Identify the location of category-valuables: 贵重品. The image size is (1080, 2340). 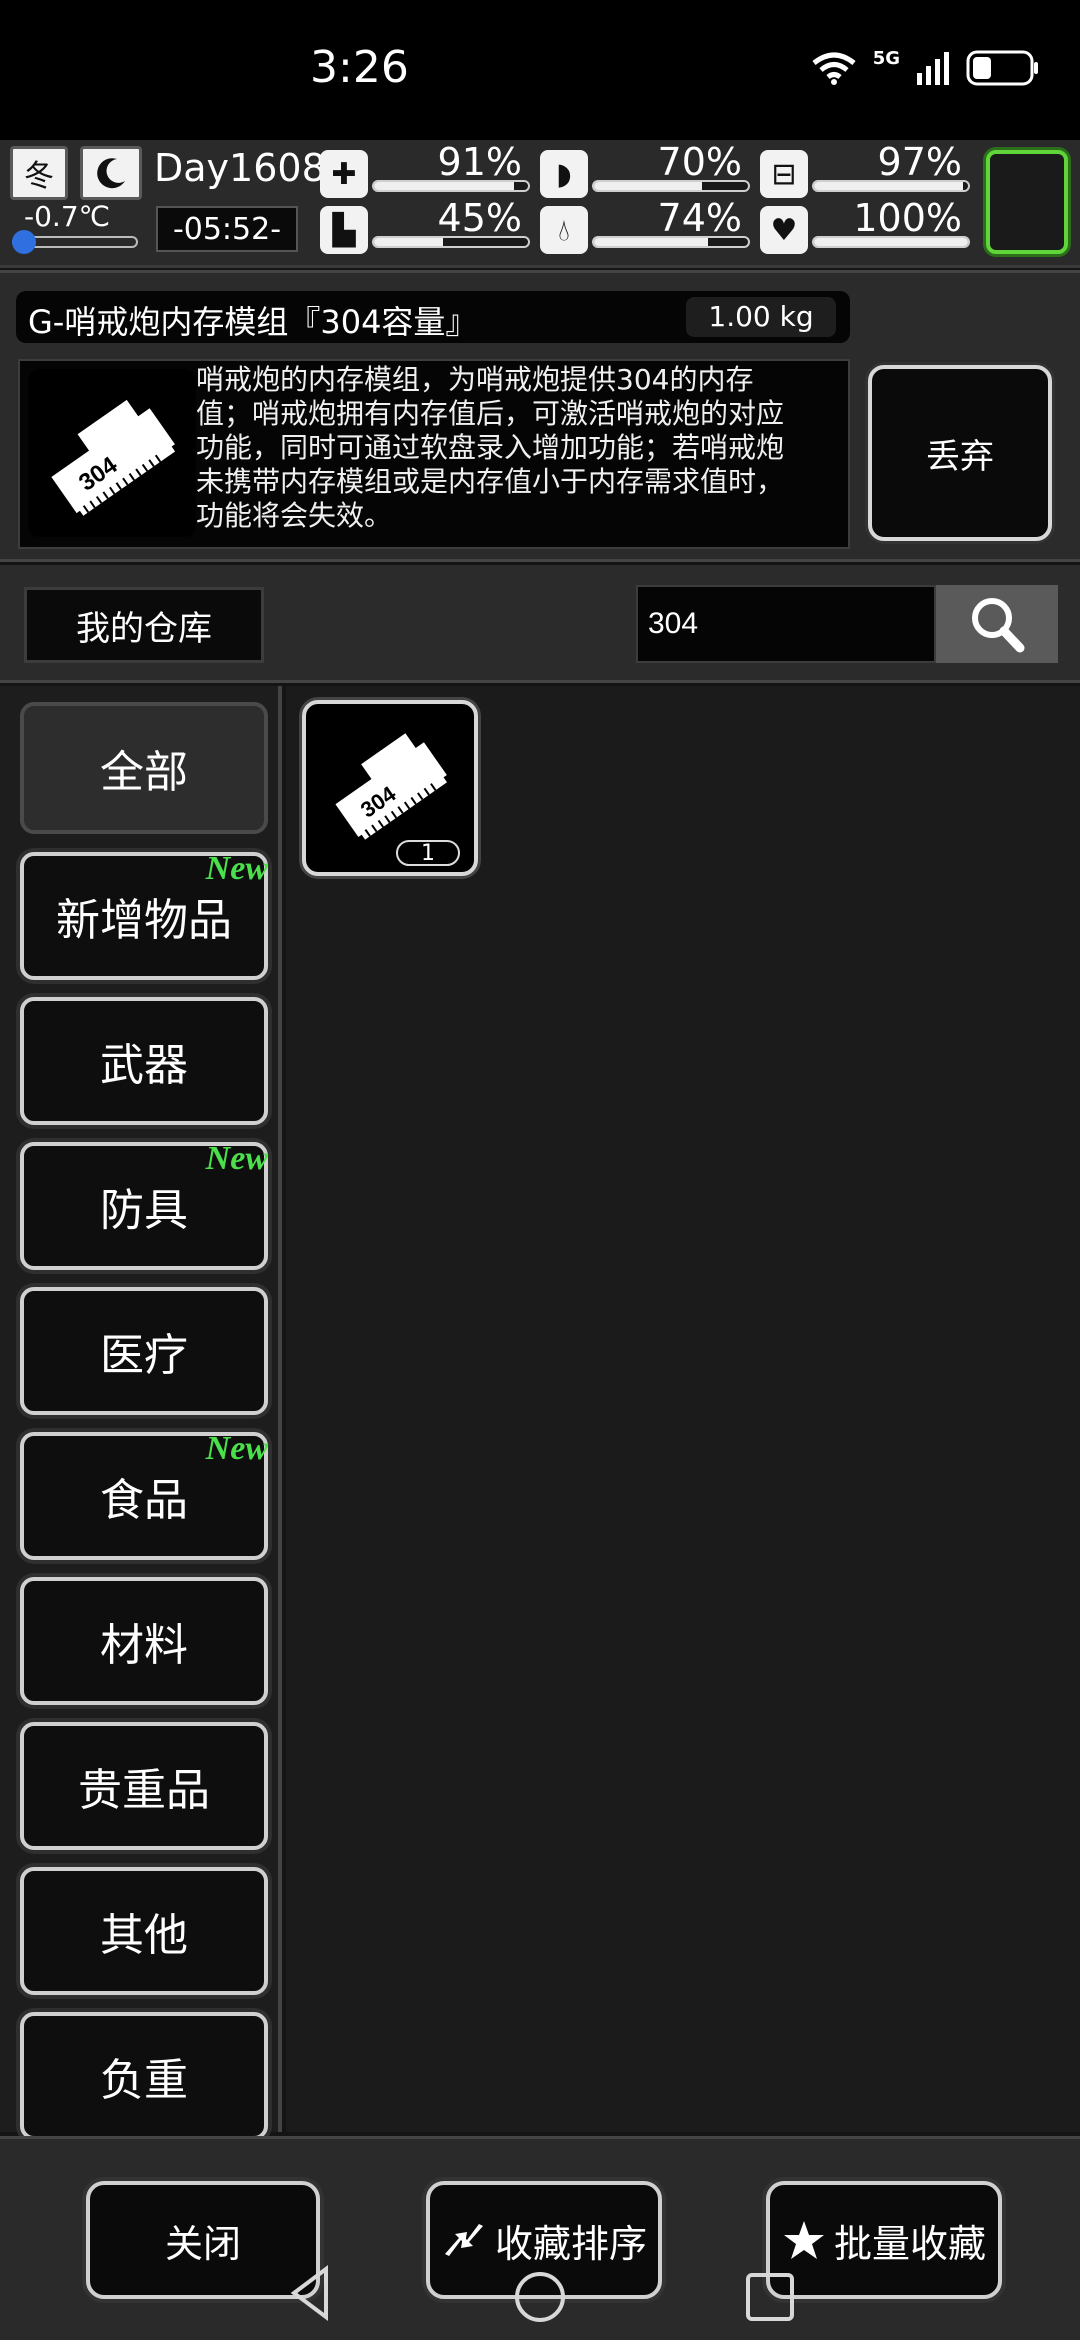
(144, 1786).